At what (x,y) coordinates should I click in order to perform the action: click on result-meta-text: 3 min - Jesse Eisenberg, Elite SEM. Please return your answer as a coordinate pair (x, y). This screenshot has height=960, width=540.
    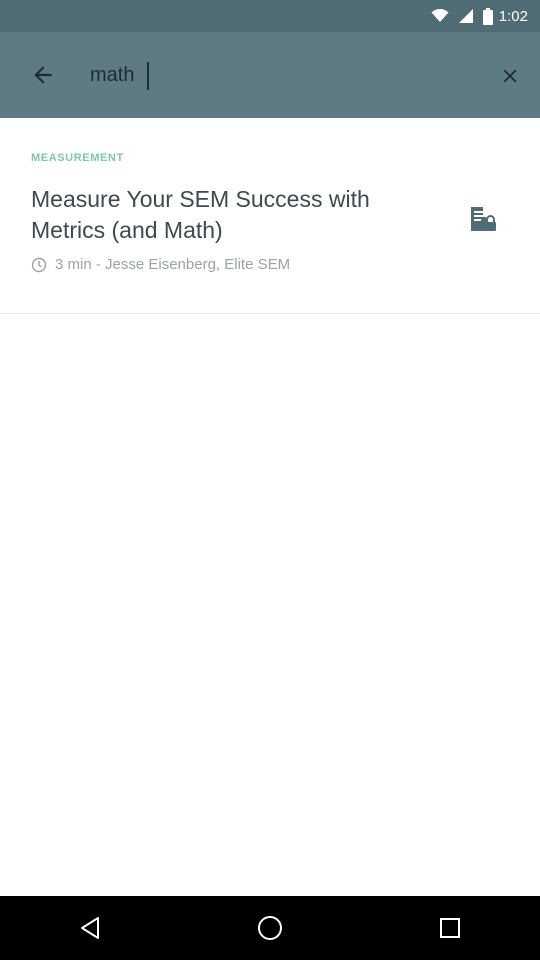
    Looking at the image, I should click on (173, 264).